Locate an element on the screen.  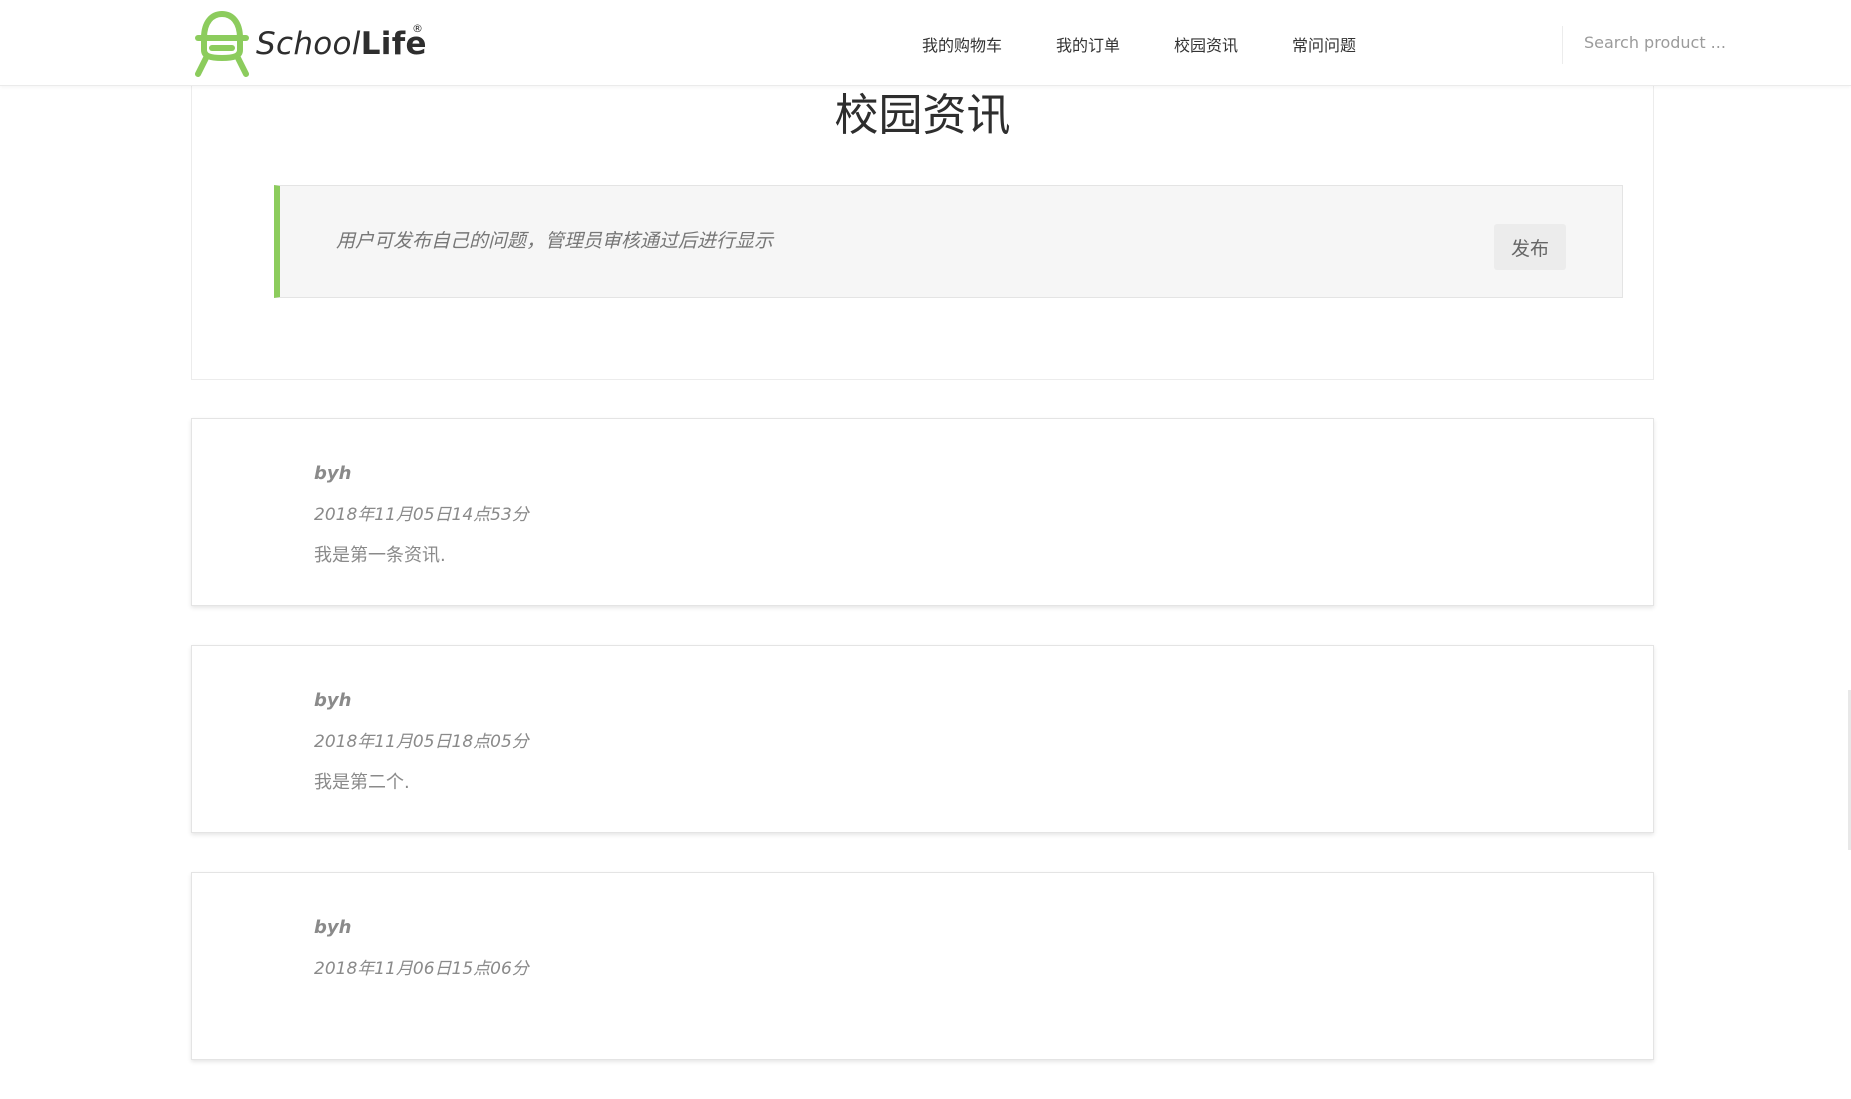
search-input is located at coordinates (1671, 42).